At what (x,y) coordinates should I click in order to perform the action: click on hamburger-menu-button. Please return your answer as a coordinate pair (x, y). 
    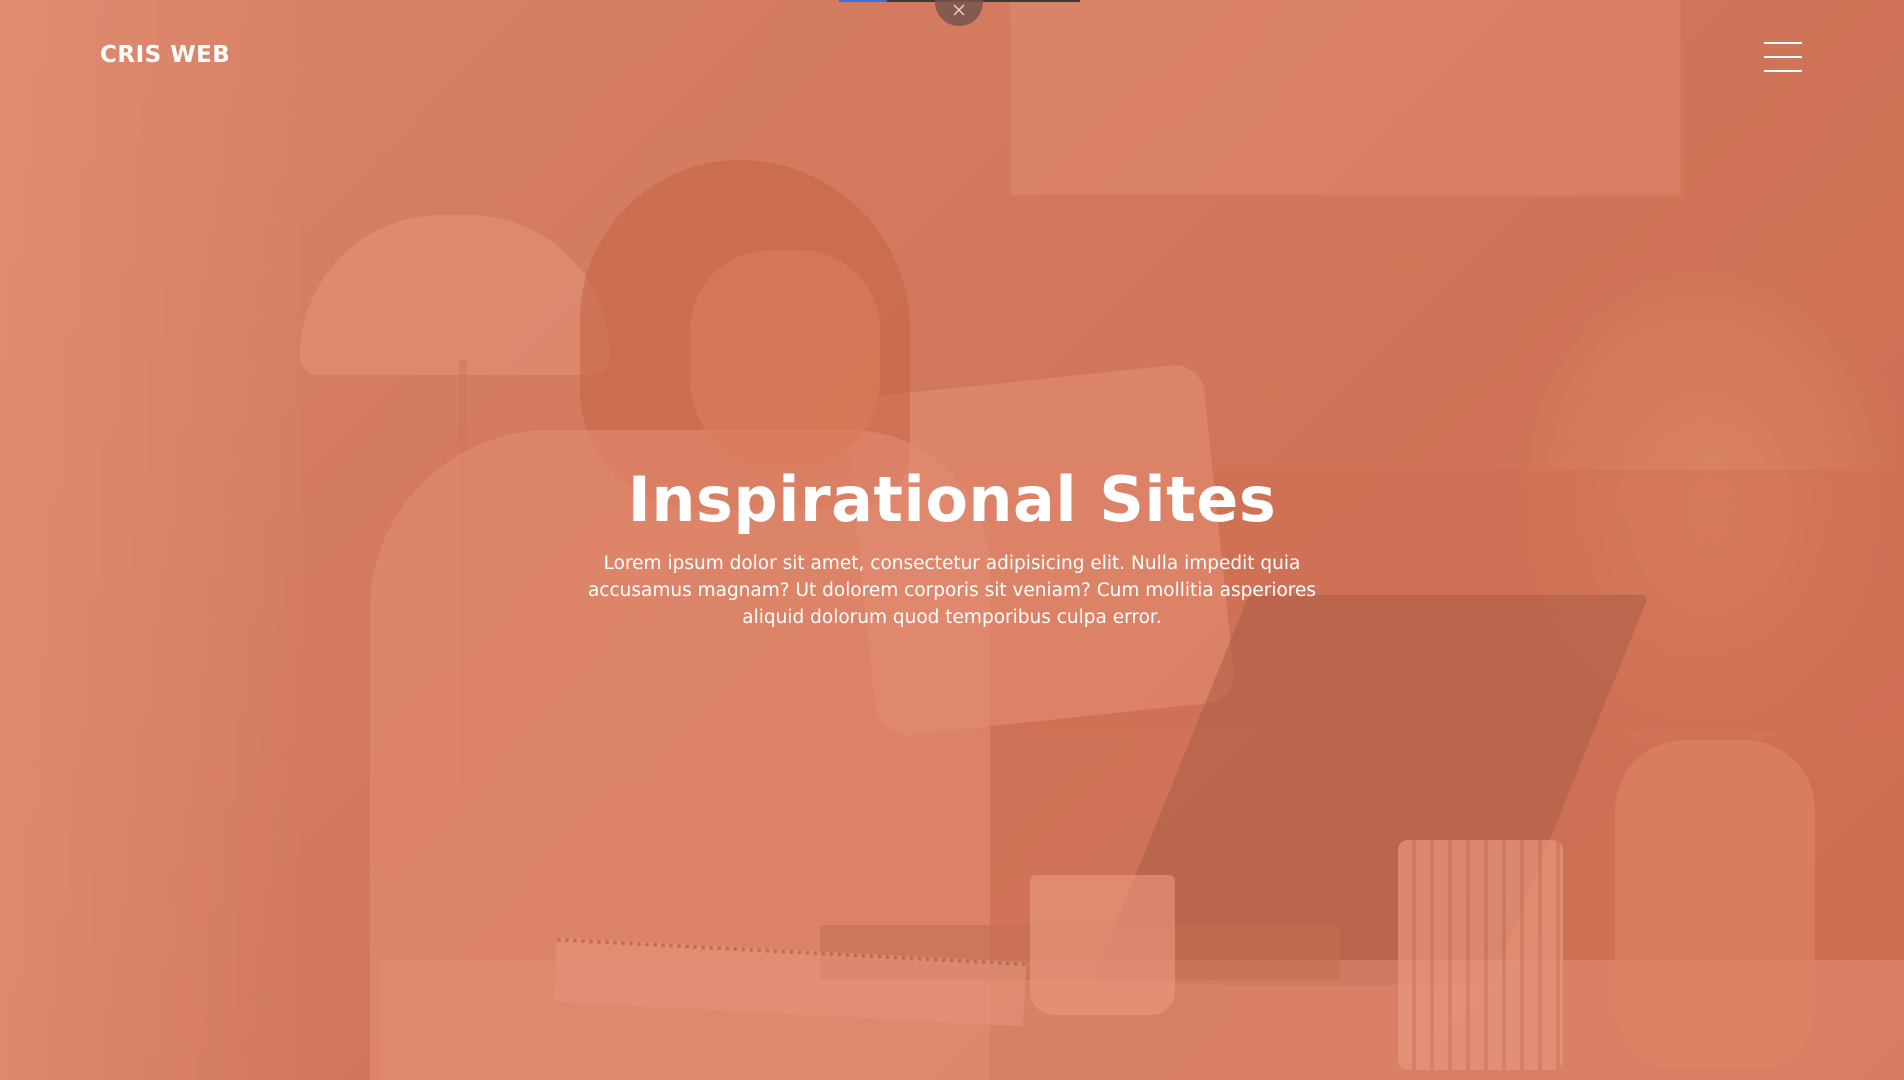
    Looking at the image, I should click on (1783, 58).